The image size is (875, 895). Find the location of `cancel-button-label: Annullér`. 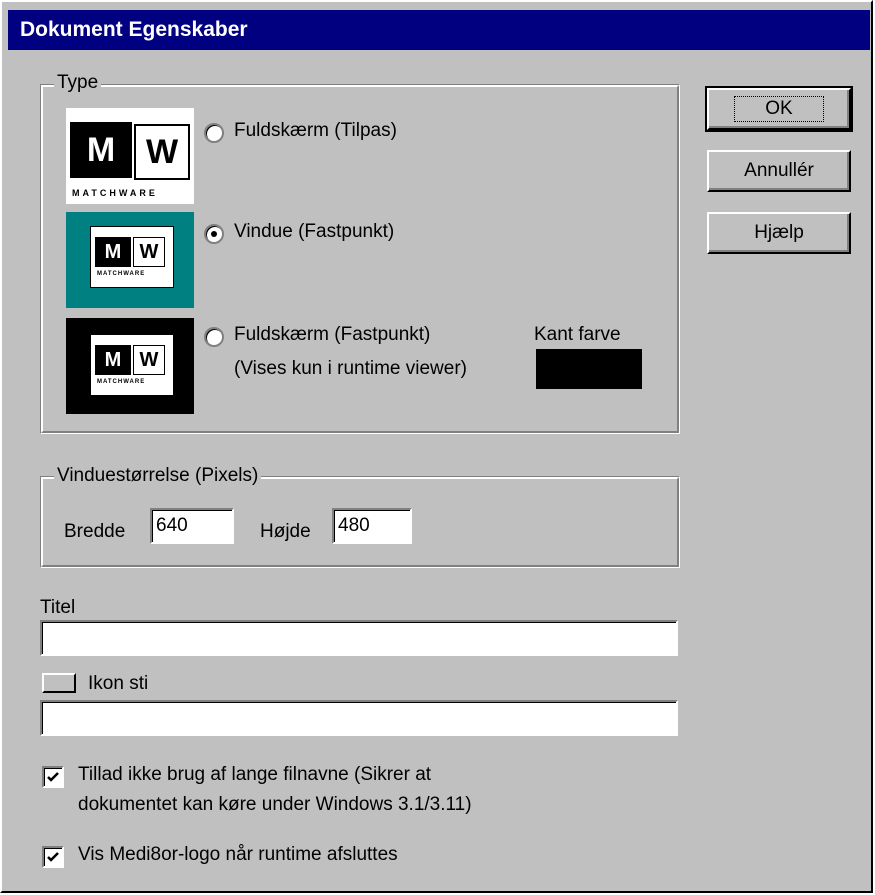

cancel-button-label: Annullér is located at coordinates (779, 170).